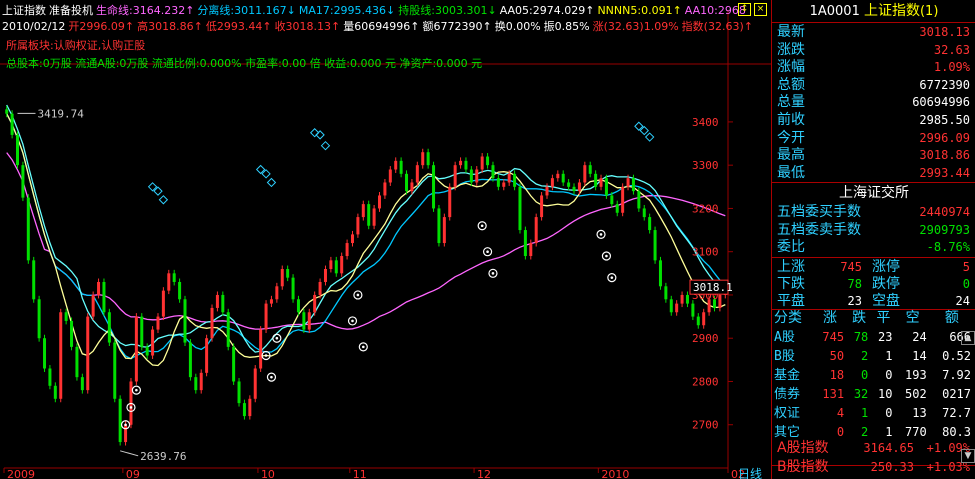  What do you see at coordinates (744, 9) in the screenshot?
I see `indicator-switch-icon: ↕` at bounding box center [744, 9].